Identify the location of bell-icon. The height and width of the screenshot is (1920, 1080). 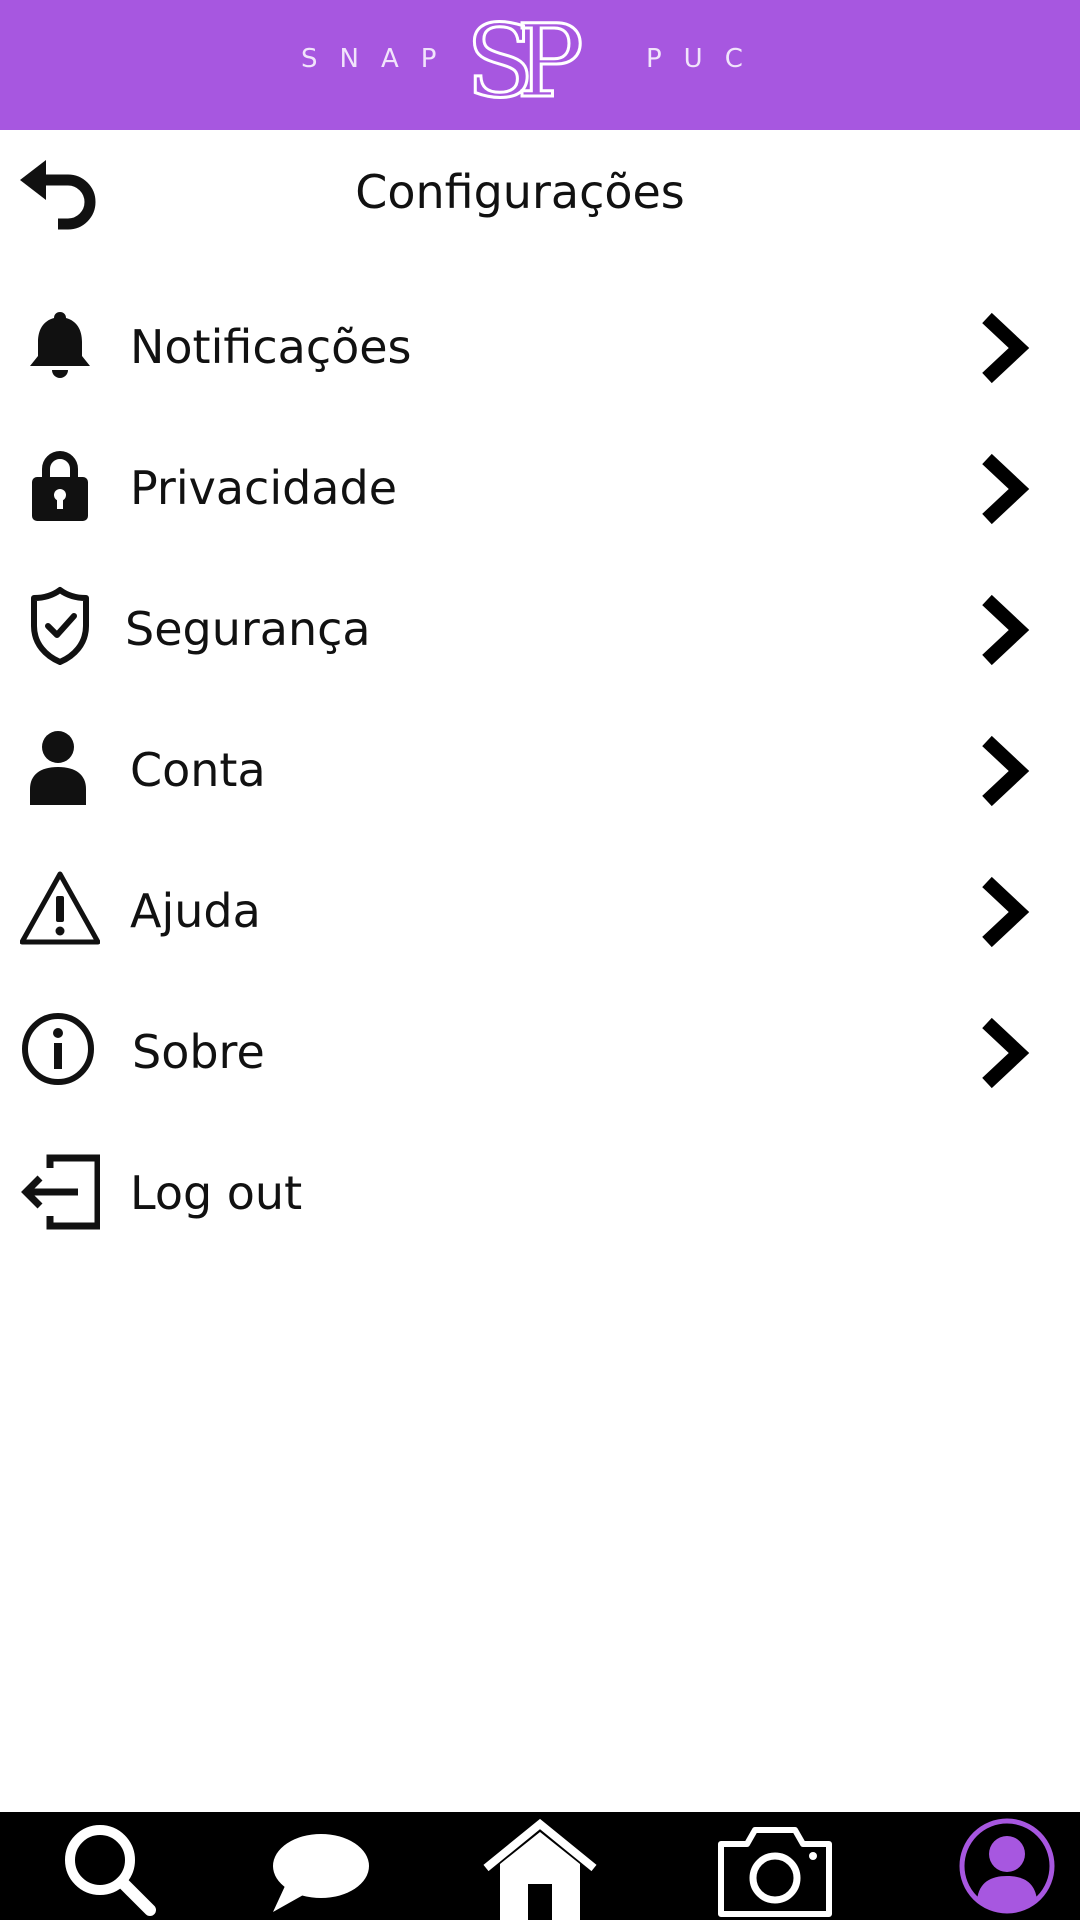
(60, 345).